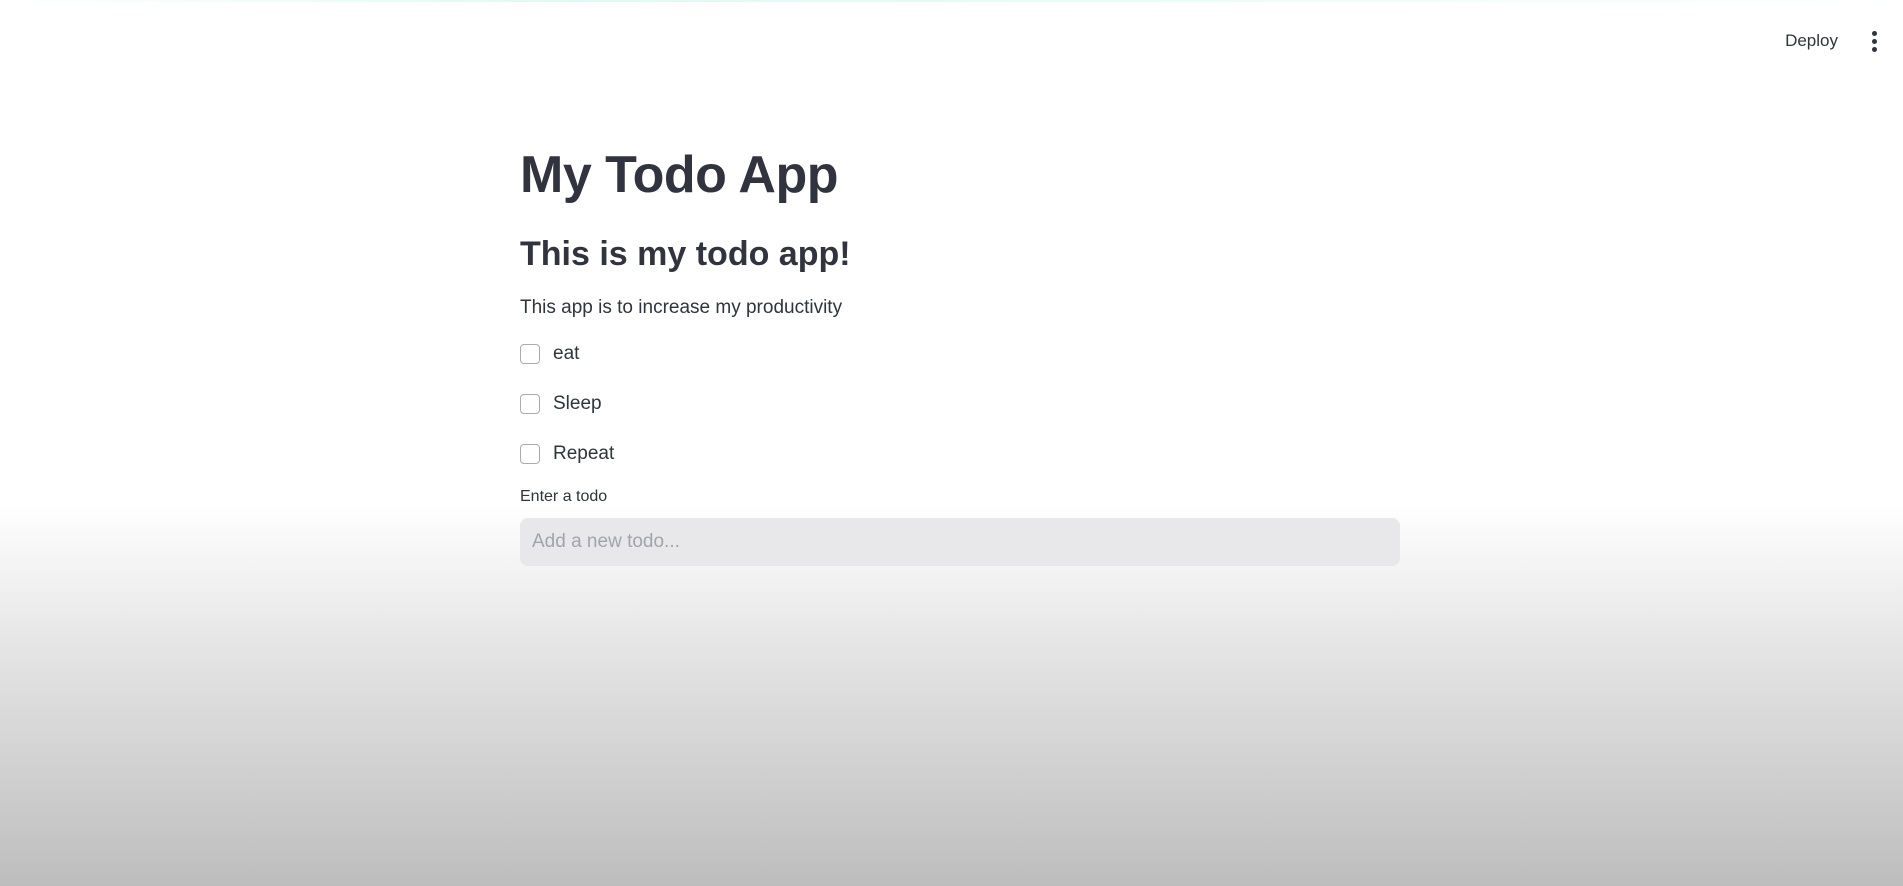  What do you see at coordinates (566, 353) in the screenshot?
I see `todo-label: eat` at bounding box center [566, 353].